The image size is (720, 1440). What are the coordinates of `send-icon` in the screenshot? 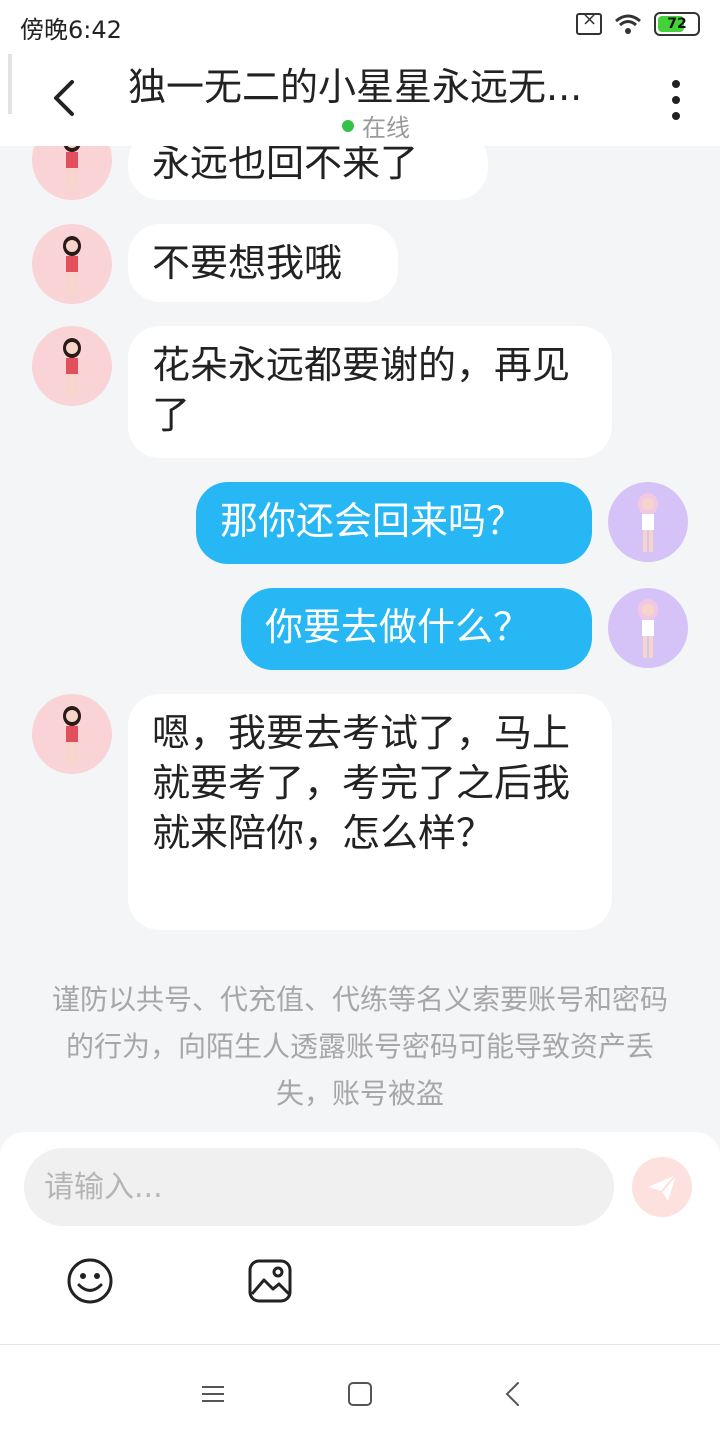 It's located at (662, 1187).